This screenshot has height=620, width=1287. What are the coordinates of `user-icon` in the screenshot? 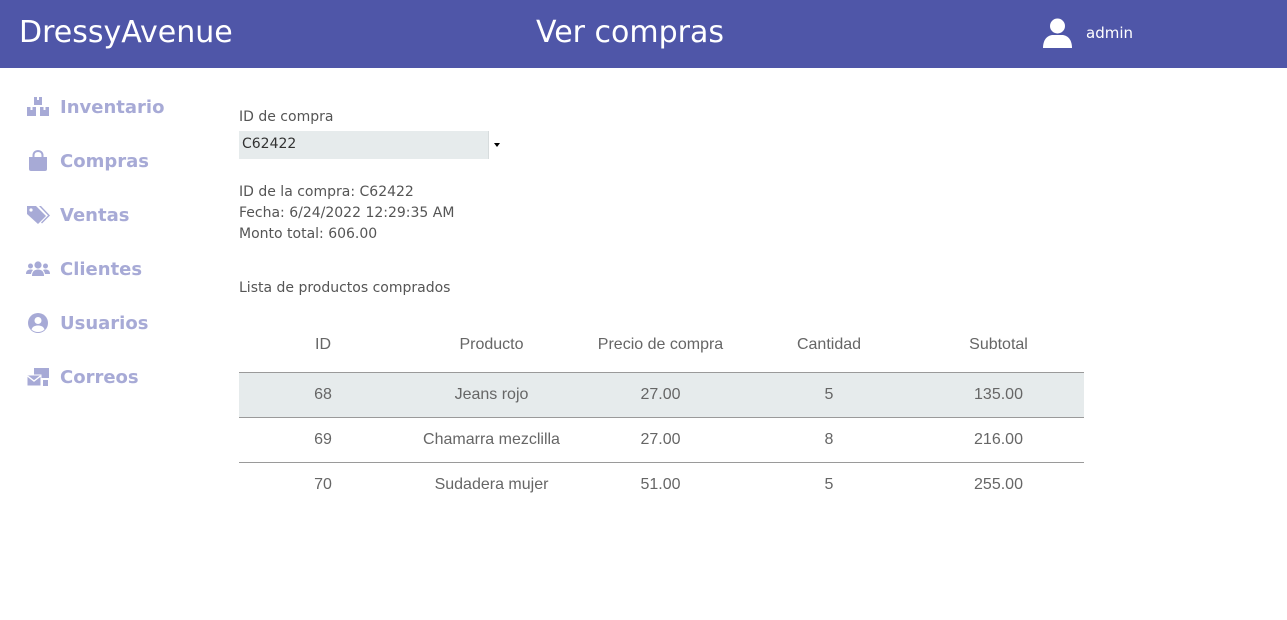 It's located at (1057, 33).